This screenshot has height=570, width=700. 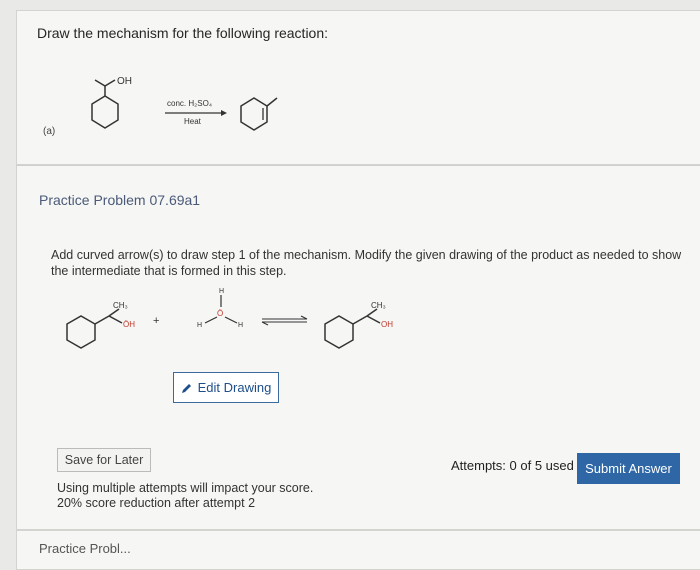 What do you see at coordinates (339, 332) in the screenshot?
I see `right-ring` at bounding box center [339, 332].